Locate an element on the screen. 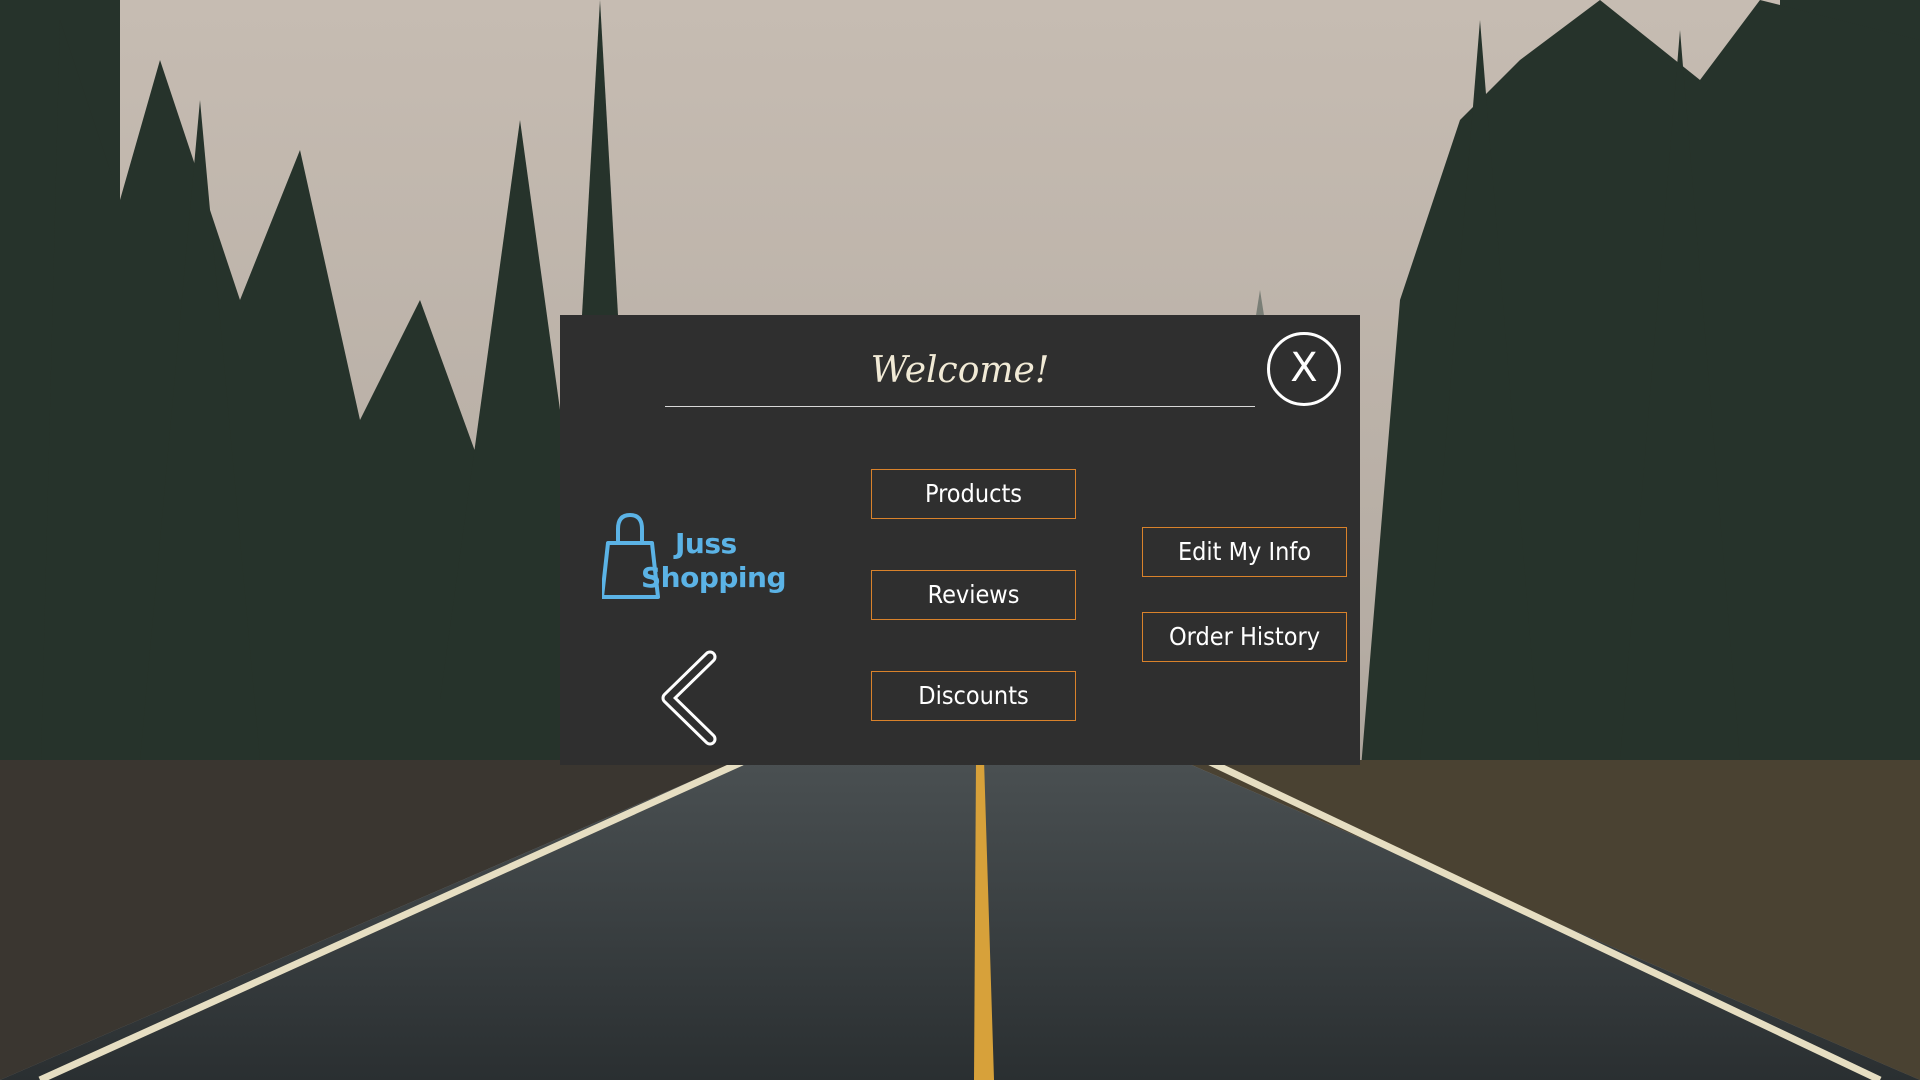 Image resolution: width=1920 pixels, height=1080 pixels. back-button is located at coordinates (693, 698).